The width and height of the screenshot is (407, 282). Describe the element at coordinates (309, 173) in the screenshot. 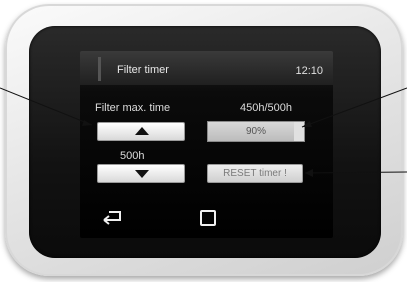

I see `callout-arrowhead-reset` at that location.